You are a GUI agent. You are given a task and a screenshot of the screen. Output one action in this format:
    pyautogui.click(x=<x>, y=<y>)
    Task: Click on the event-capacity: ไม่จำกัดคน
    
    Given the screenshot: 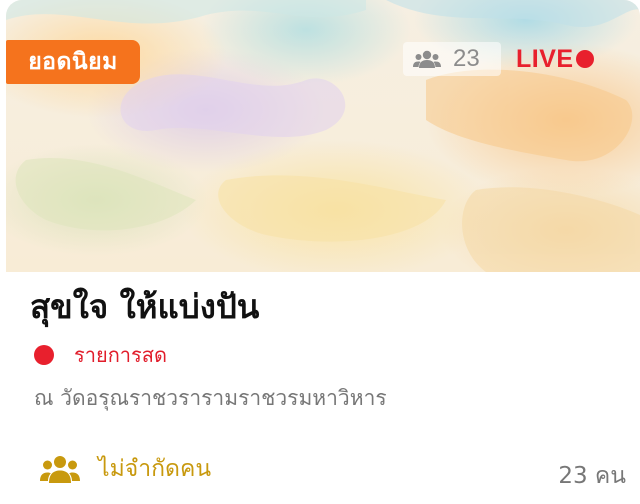 What is the action you would take?
    pyautogui.click(x=125, y=469)
    